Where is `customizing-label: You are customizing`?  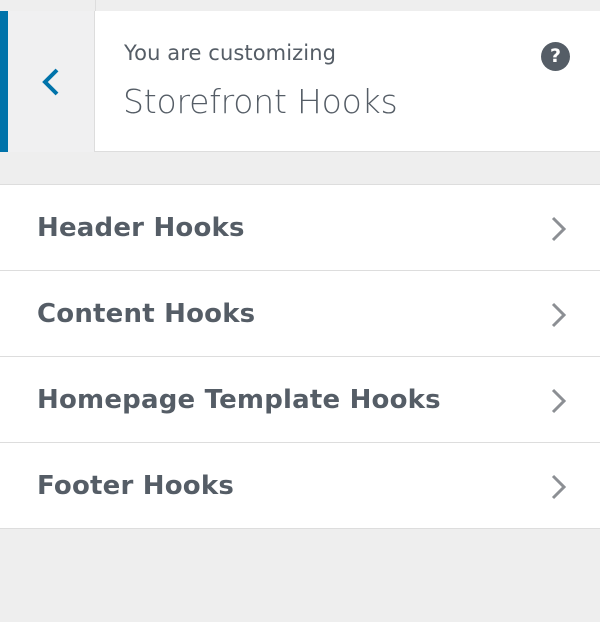
customizing-label: You are customizing is located at coordinates (230, 53).